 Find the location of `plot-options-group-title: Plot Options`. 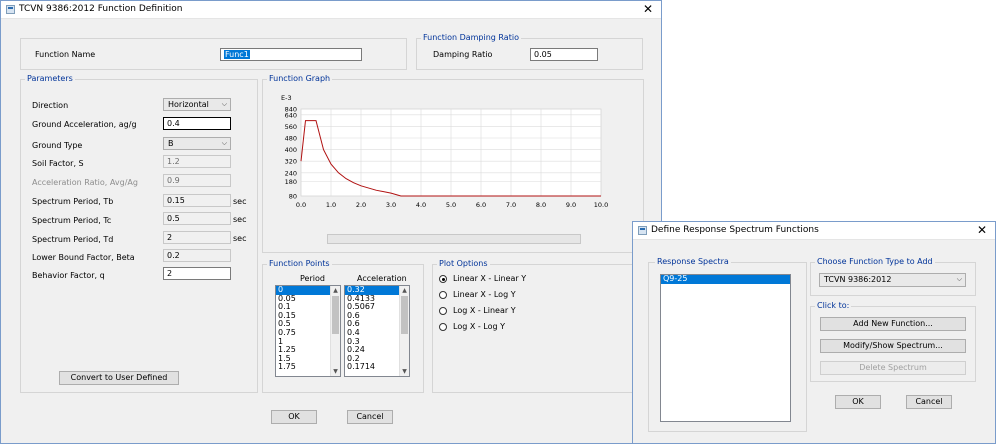

plot-options-group-title: Plot Options is located at coordinates (463, 263).